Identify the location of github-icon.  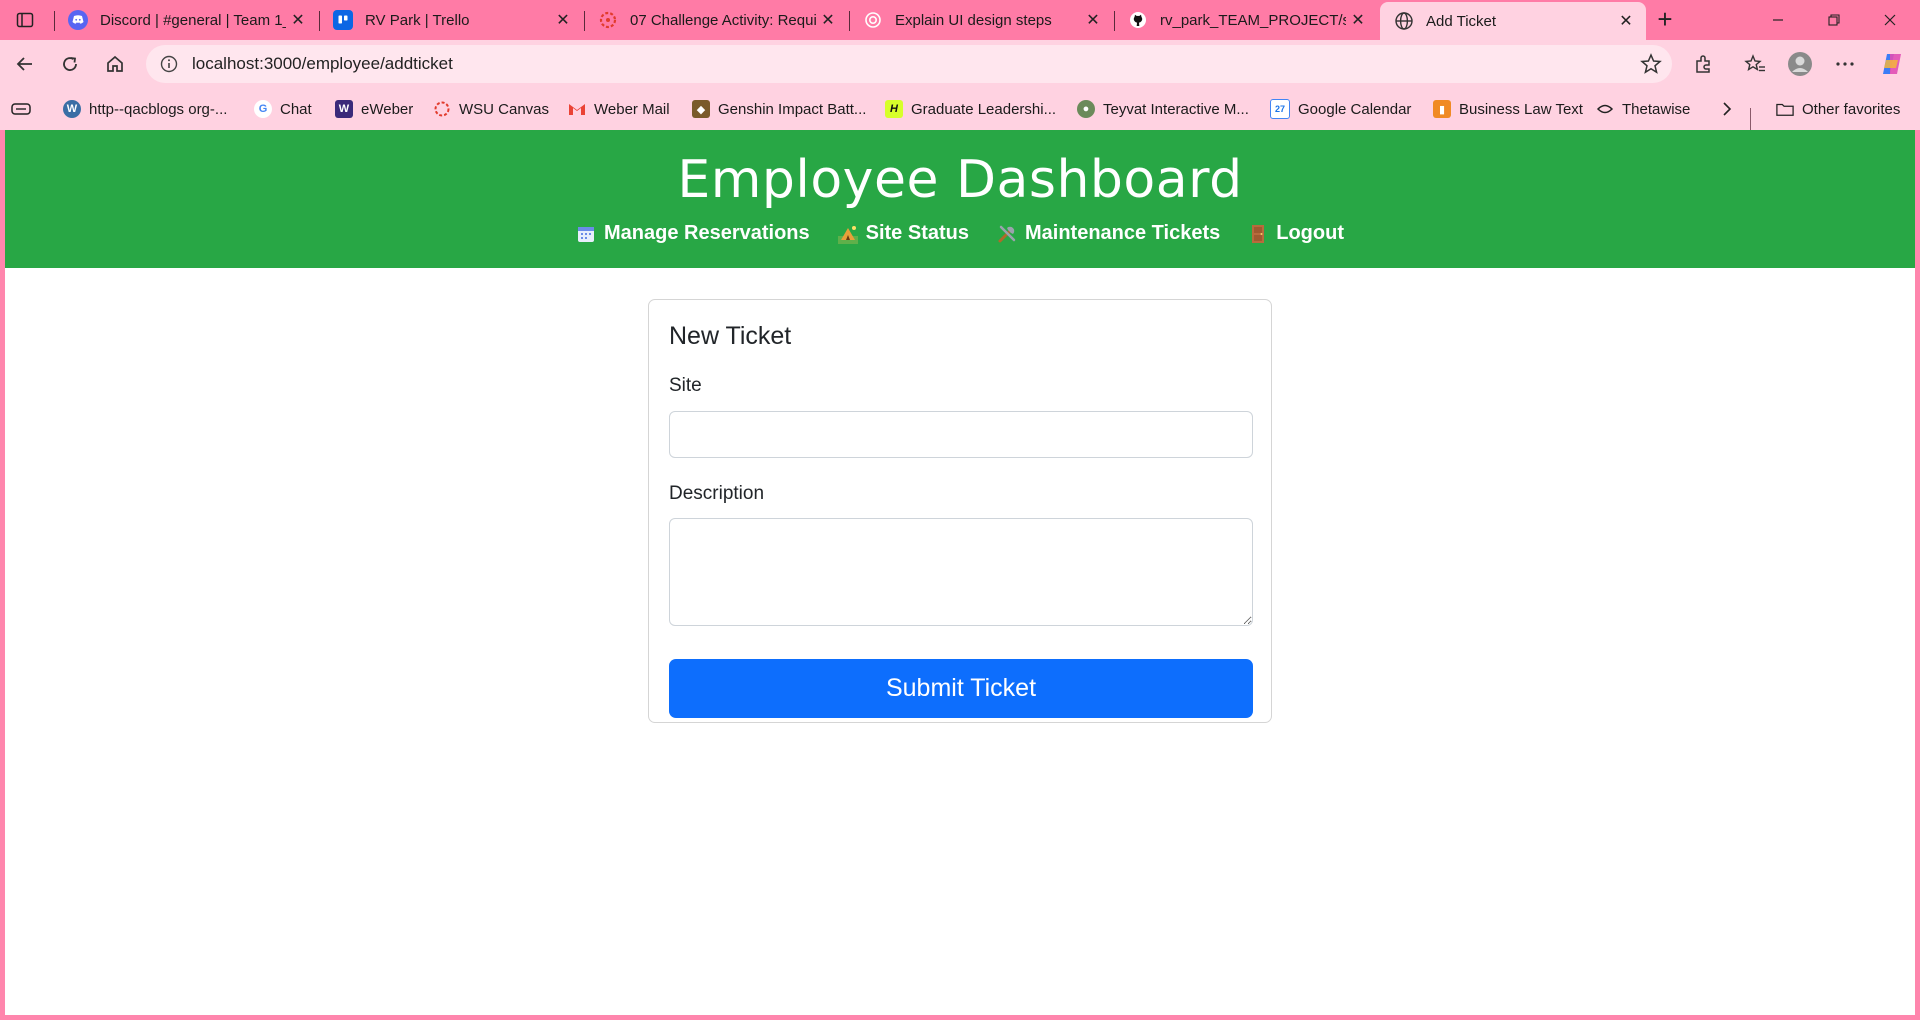
(1138, 20).